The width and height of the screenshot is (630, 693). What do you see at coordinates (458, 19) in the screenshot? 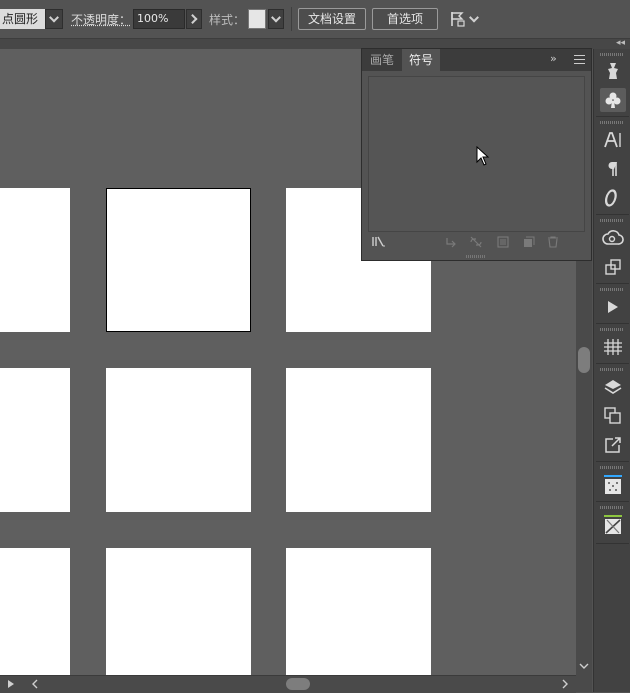
I see `arrange-documents-icon` at bounding box center [458, 19].